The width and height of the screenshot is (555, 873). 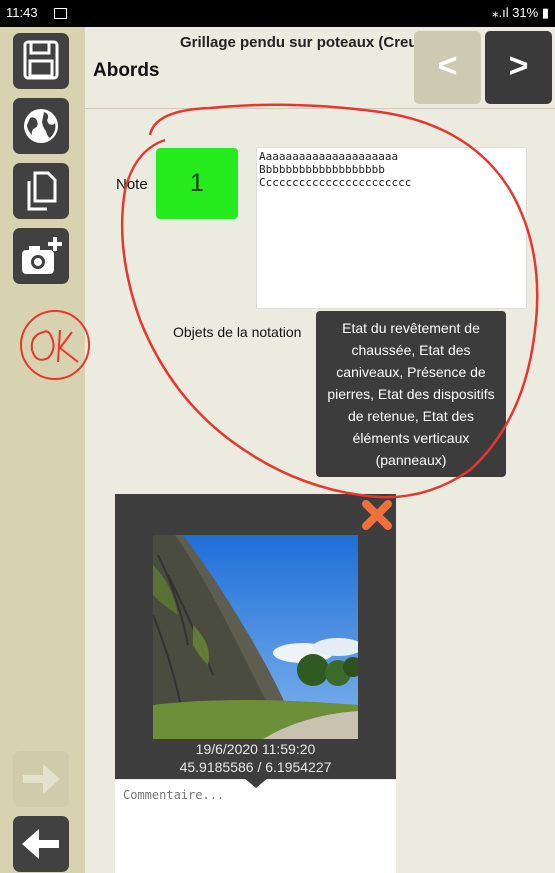 What do you see at coordinates (42, 450) in the screenshot?
I see `sidebar` at bounding box center [42, 450].